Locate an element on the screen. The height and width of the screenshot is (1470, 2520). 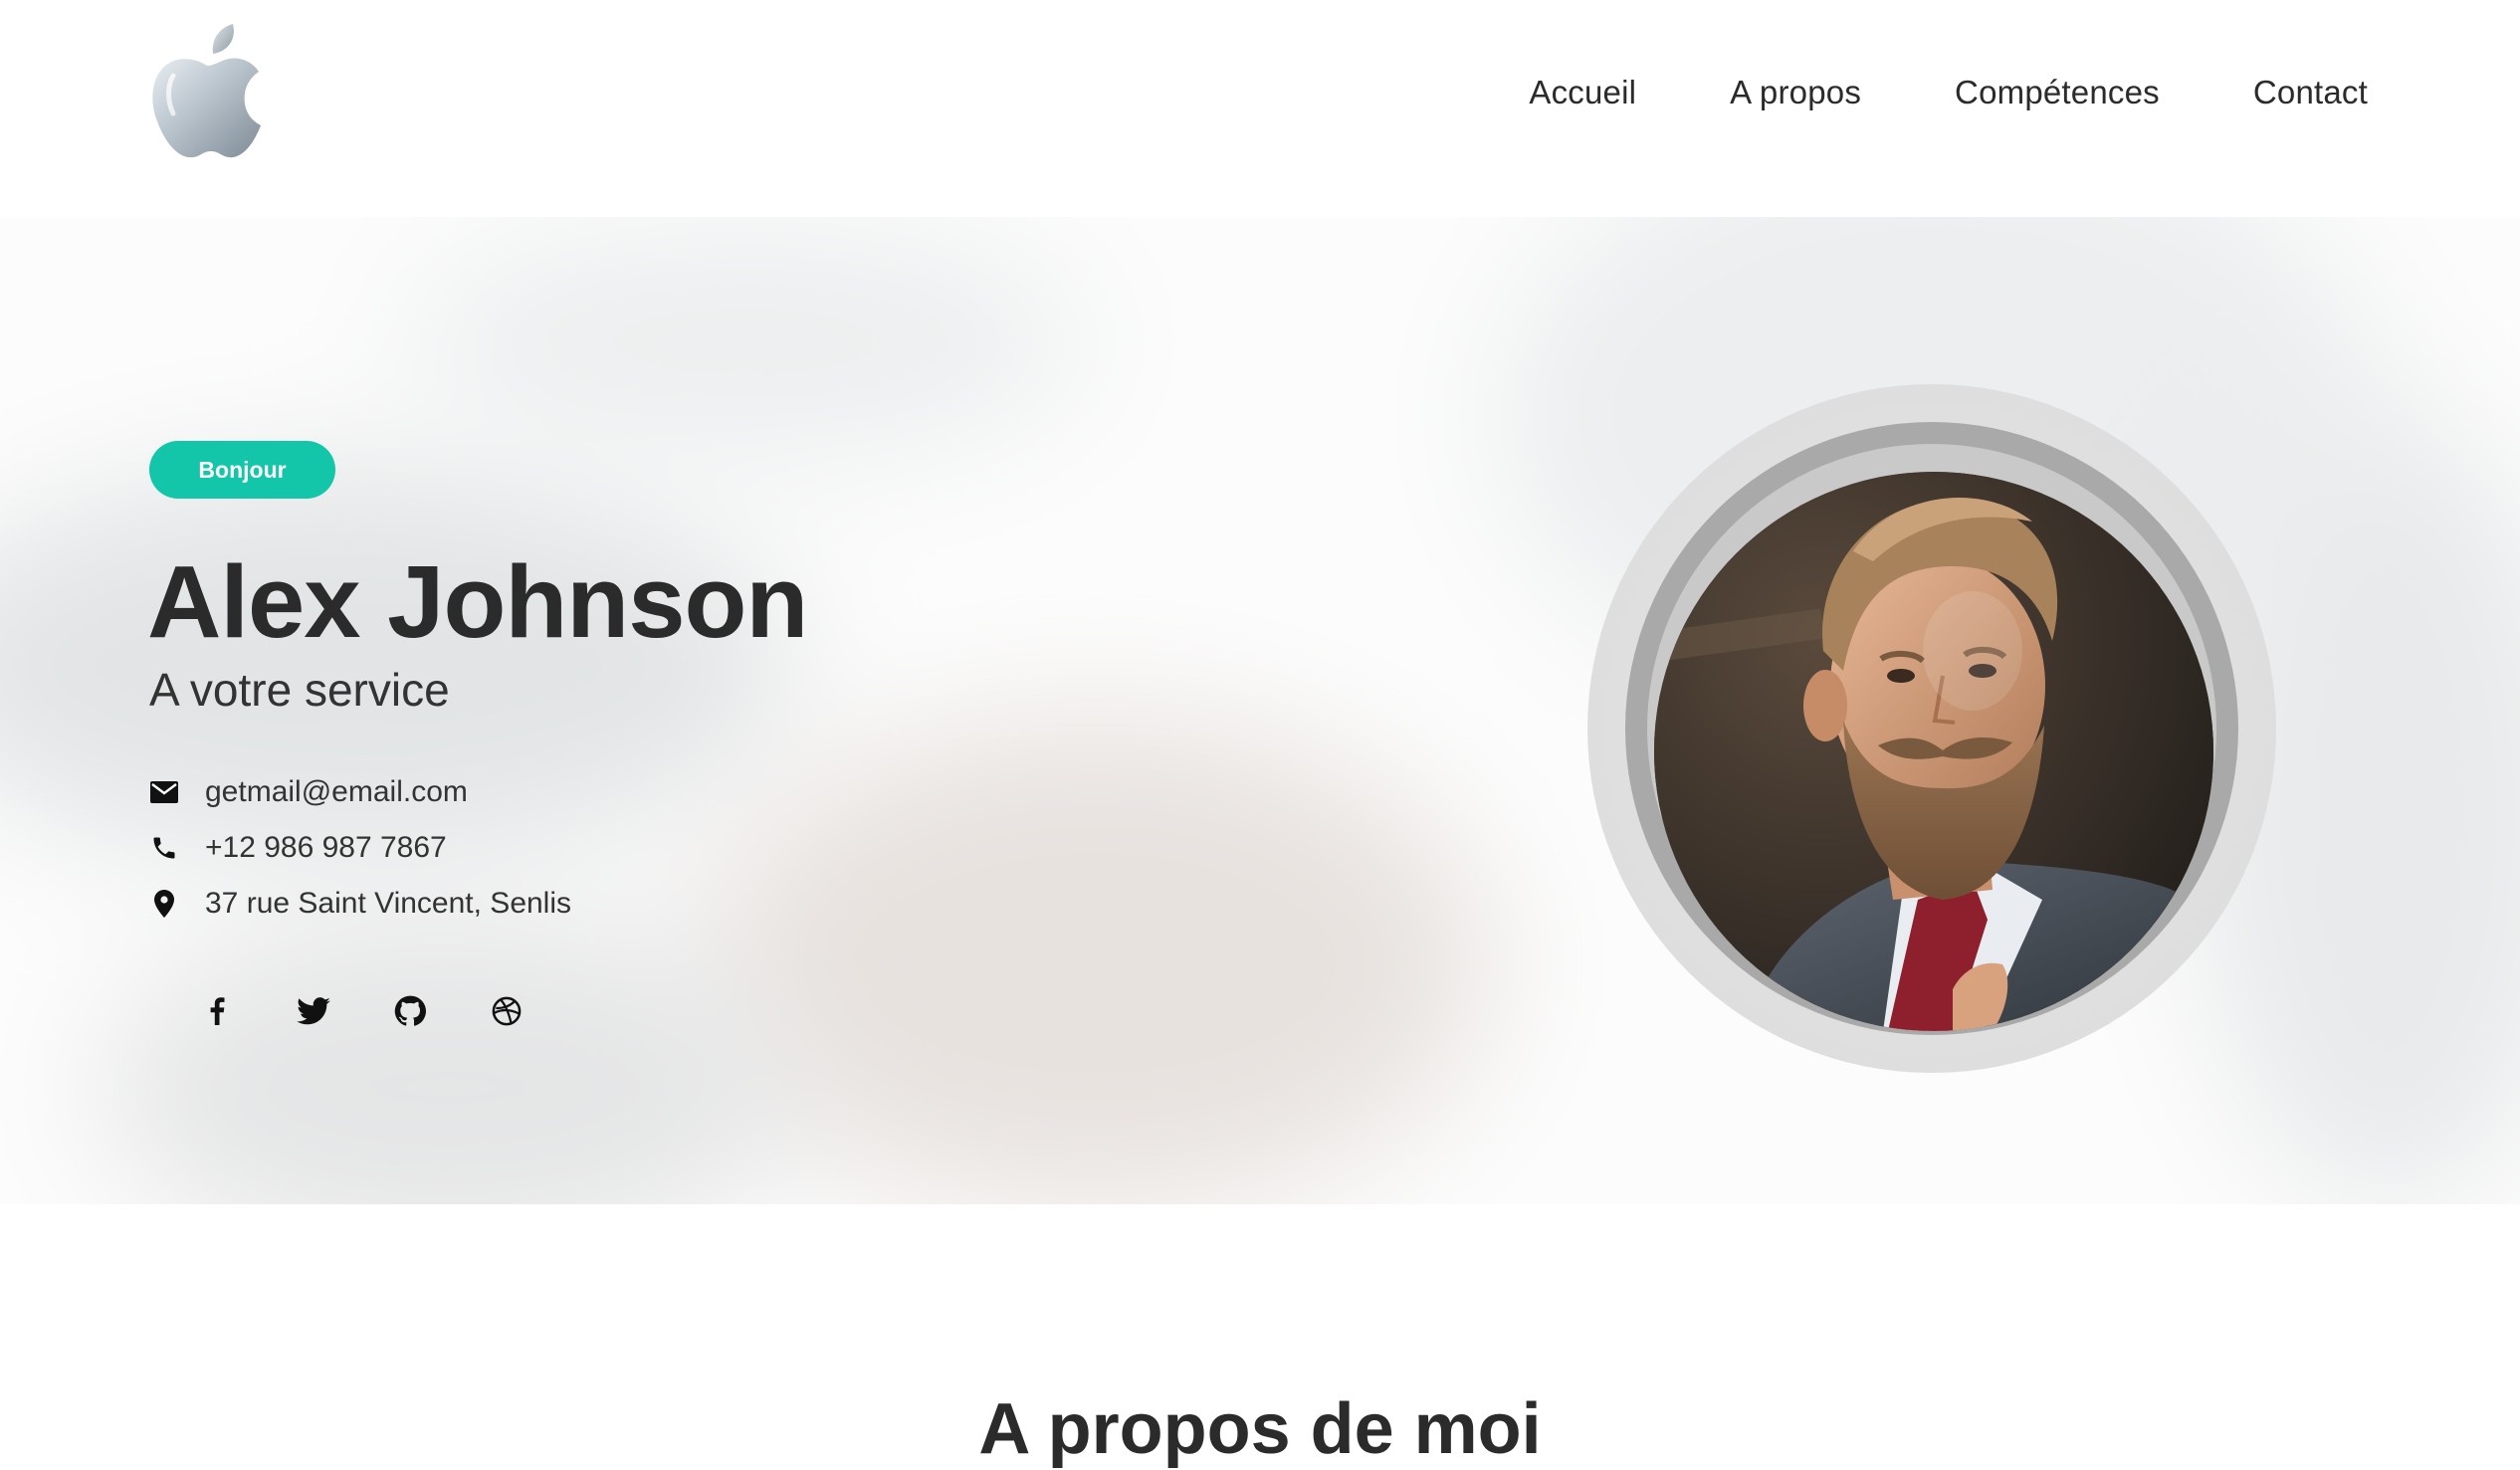
about-section is located at coordinates (1260, 1310).